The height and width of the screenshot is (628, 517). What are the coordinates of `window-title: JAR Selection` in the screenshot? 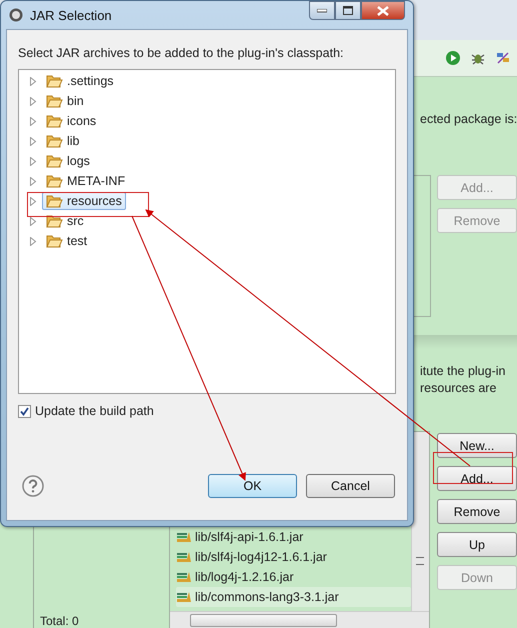 It's located at (71, 15).